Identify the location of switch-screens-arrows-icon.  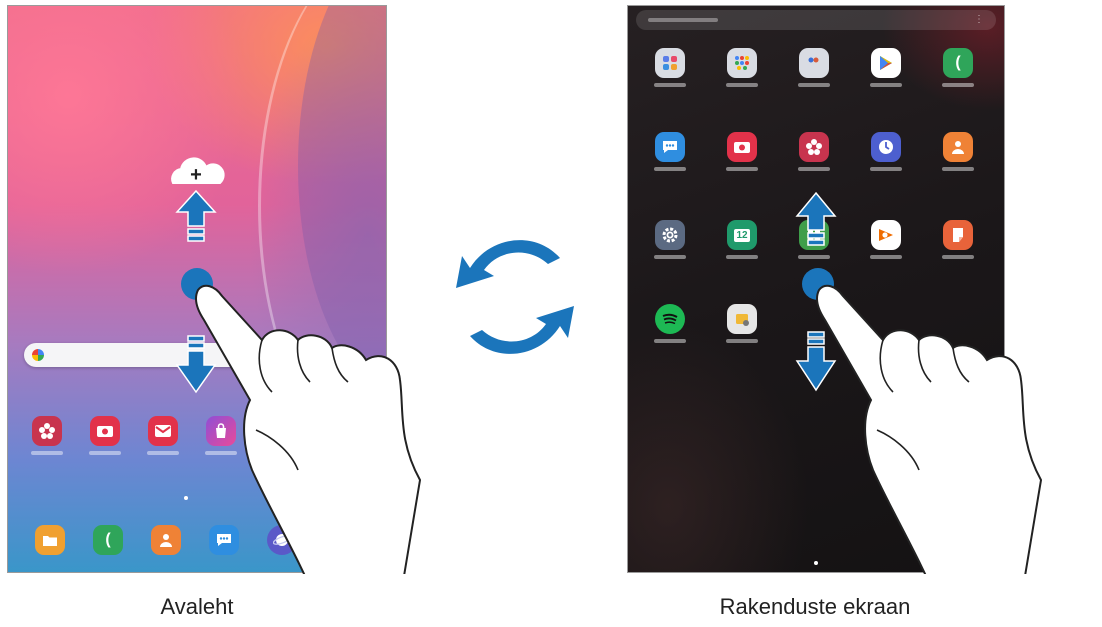
(515, 297).